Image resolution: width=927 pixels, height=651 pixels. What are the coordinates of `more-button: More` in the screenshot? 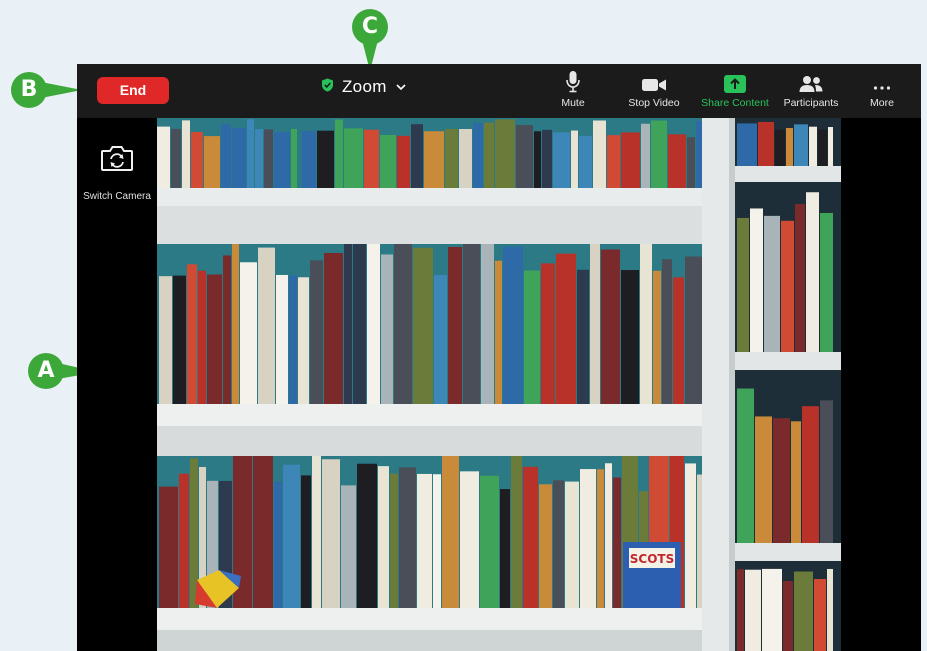 It's located at (882, 89).